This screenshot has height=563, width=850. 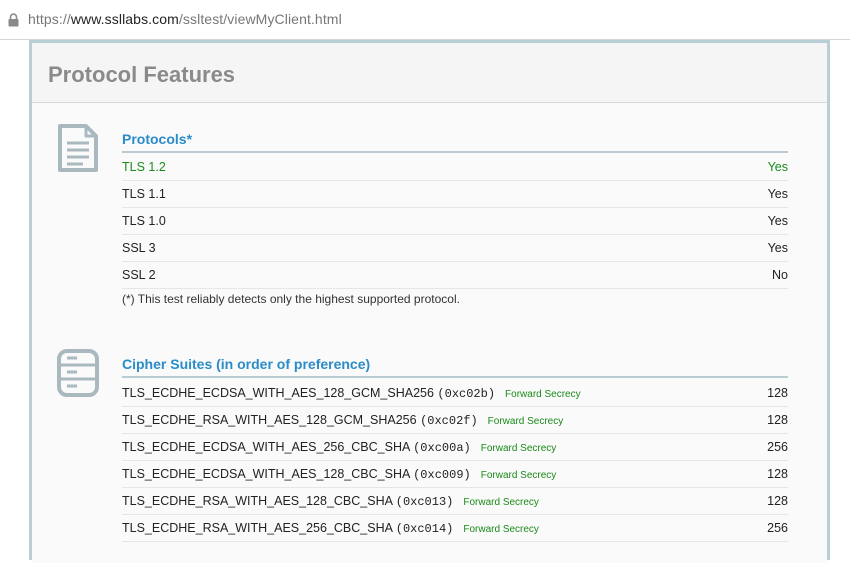 I want to click on protocols-heading: Protocols*, so click(x=157, y=139).